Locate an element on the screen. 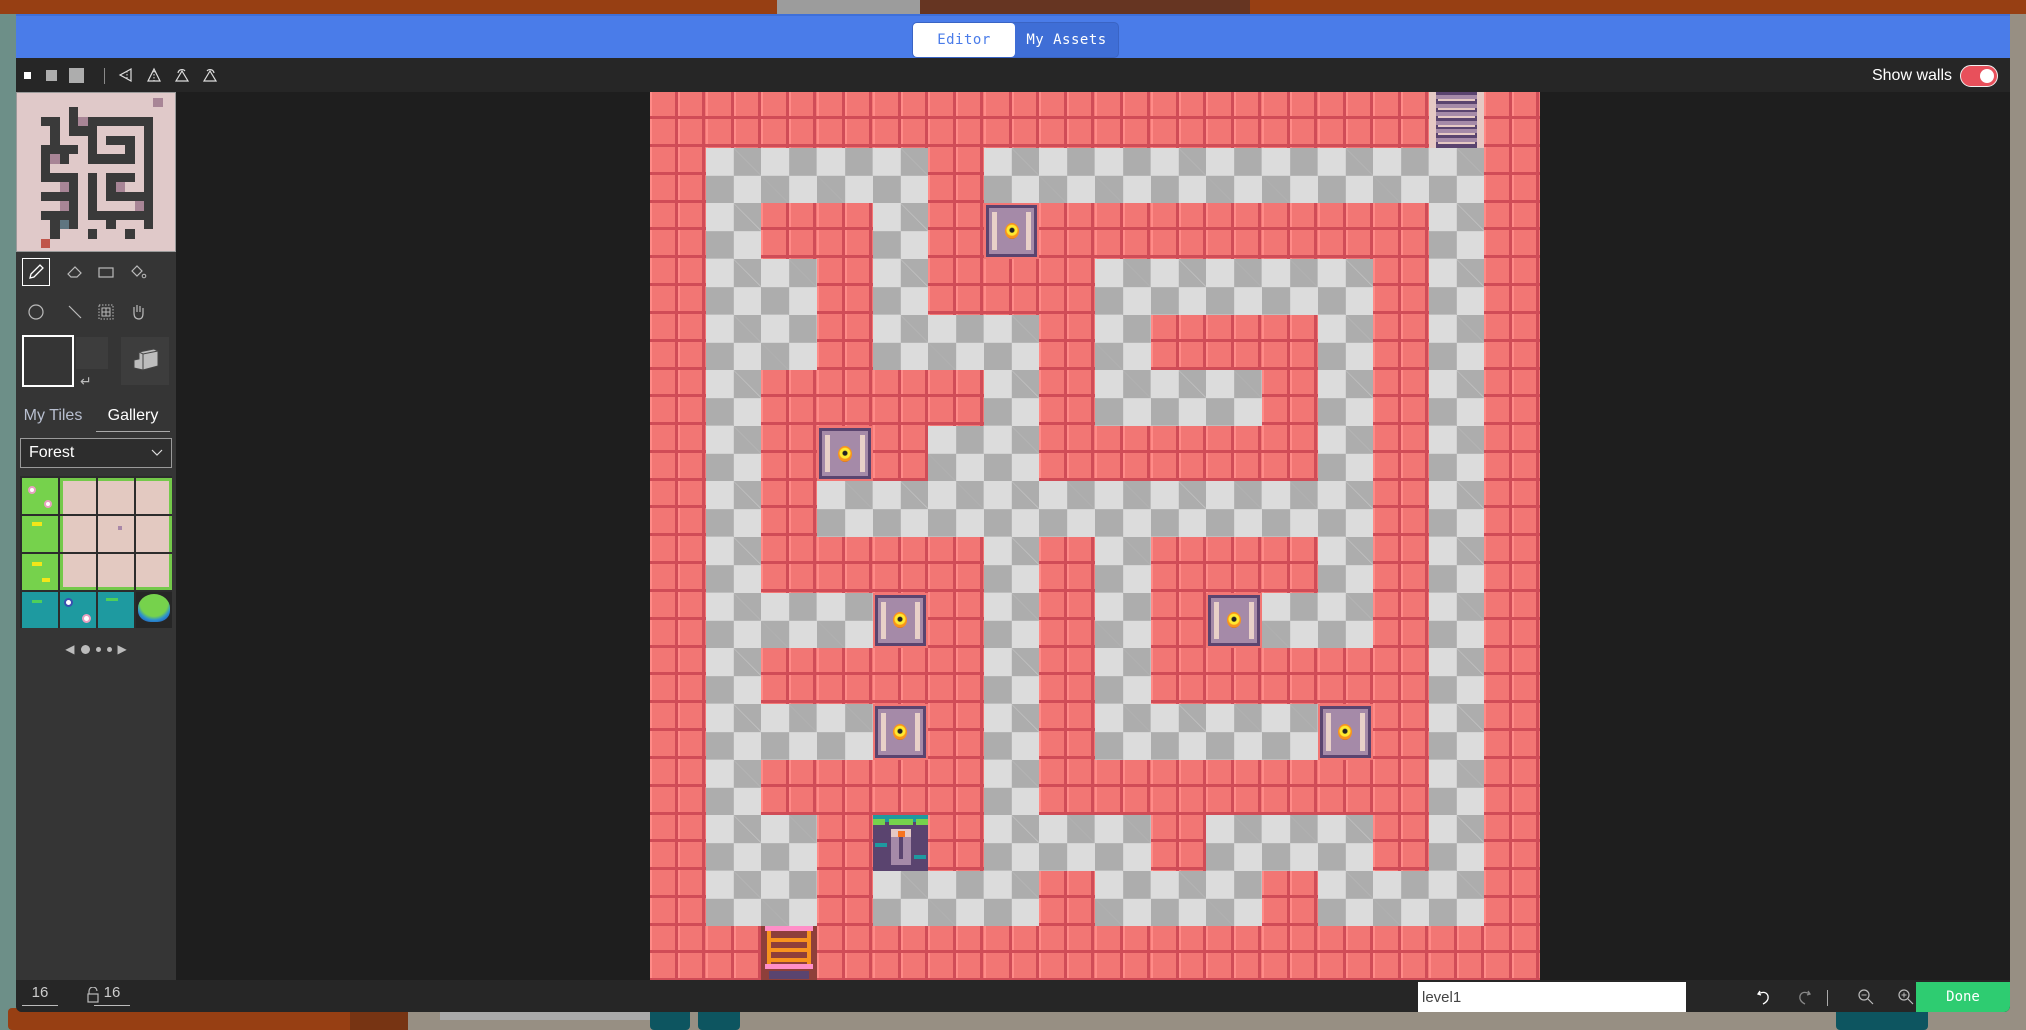 The width and height of the screenshot is (2026, 1030). minimap is located at coordinates (96, 172).